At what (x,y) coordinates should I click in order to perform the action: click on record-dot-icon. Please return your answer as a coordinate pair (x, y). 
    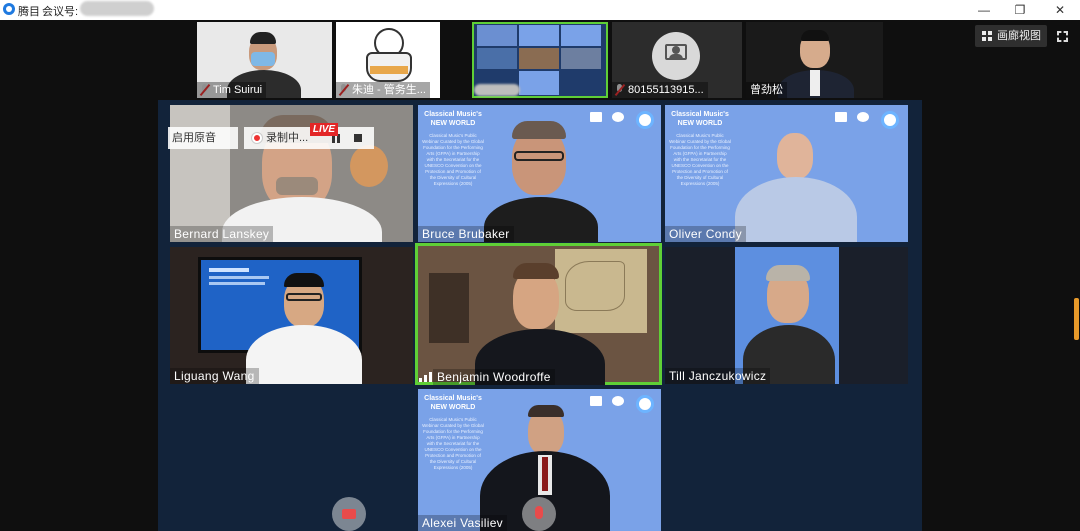
    Looking at the image, I should click on (257, 138).